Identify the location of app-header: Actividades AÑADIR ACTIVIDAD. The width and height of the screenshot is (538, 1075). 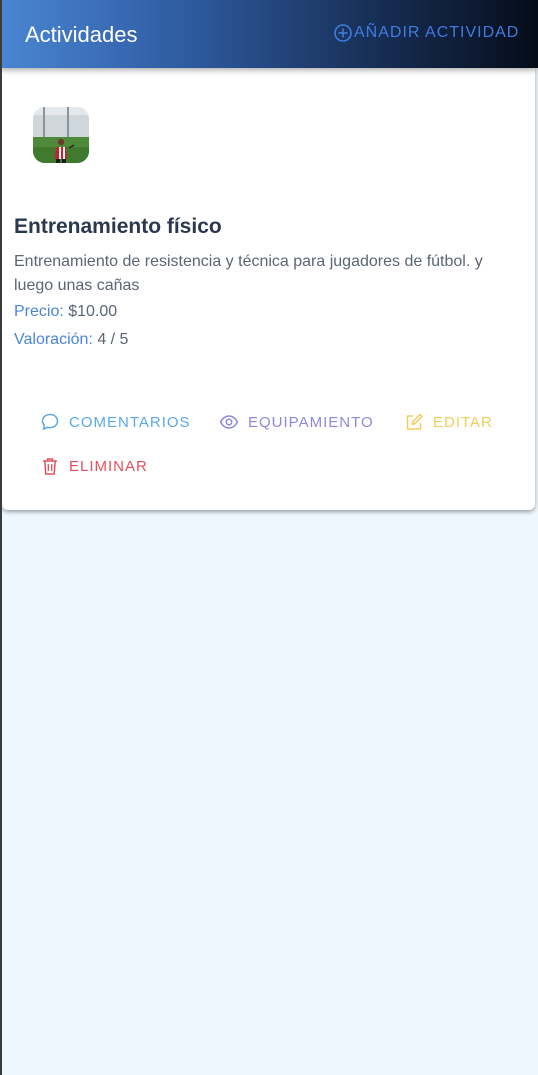
(269, 34).